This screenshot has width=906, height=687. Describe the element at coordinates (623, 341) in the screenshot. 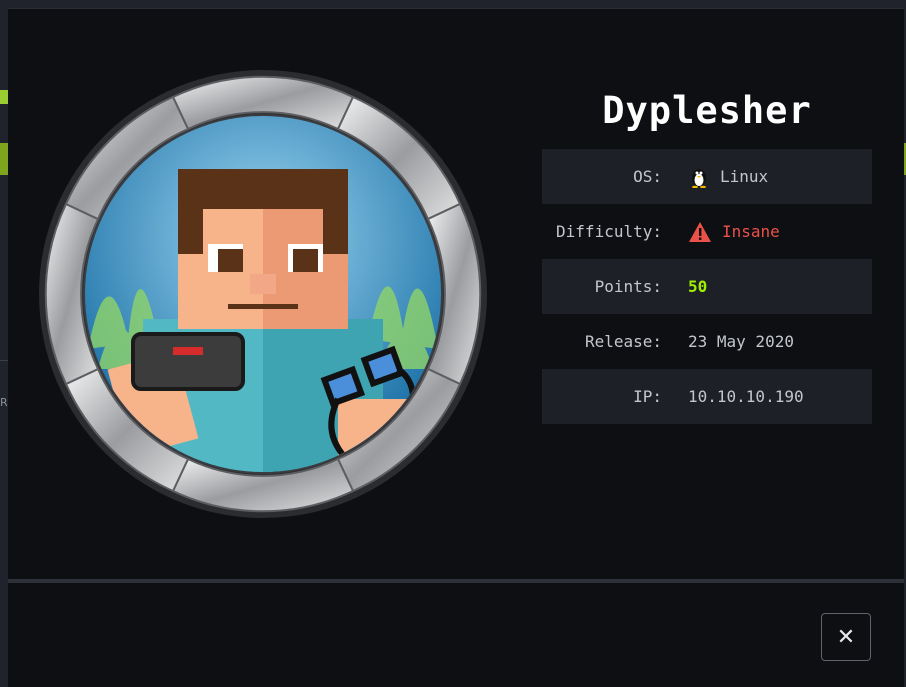

I see `release-label: Release:` at that location.